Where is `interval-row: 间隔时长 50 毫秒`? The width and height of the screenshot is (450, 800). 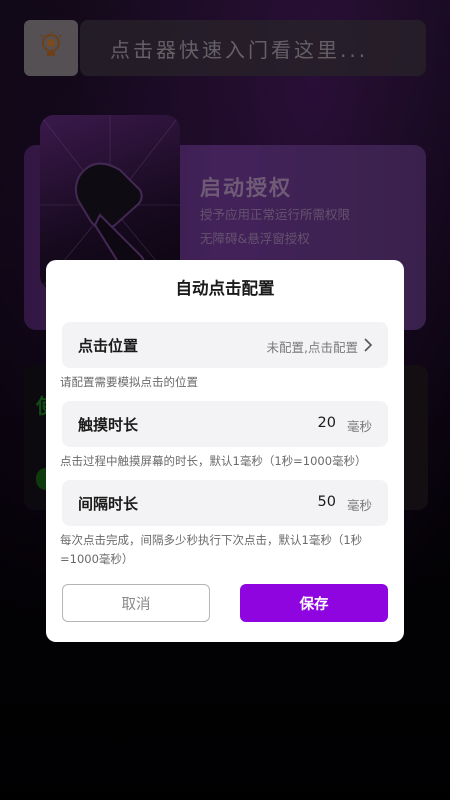
interval-row: 间隔时长 50 毫秒 is located at coordinates (225, 503).